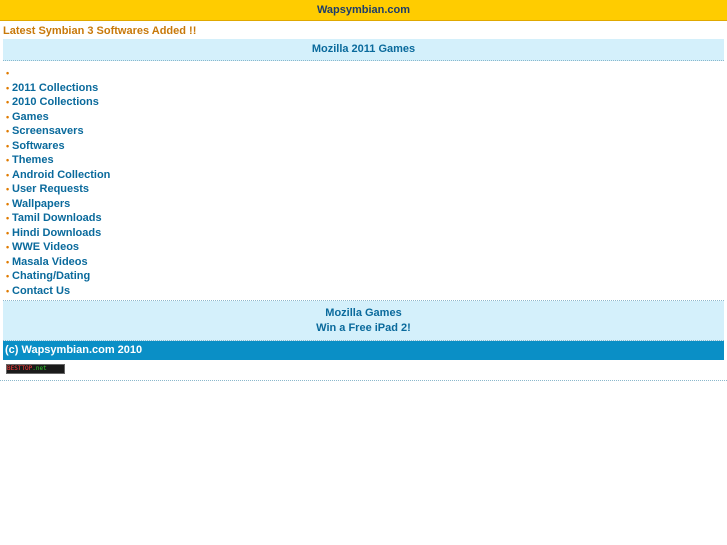  Describe the element at coordinates (41, 291) in the screenshot. I see `menu-link-contact-us: Contact Us` at that location.